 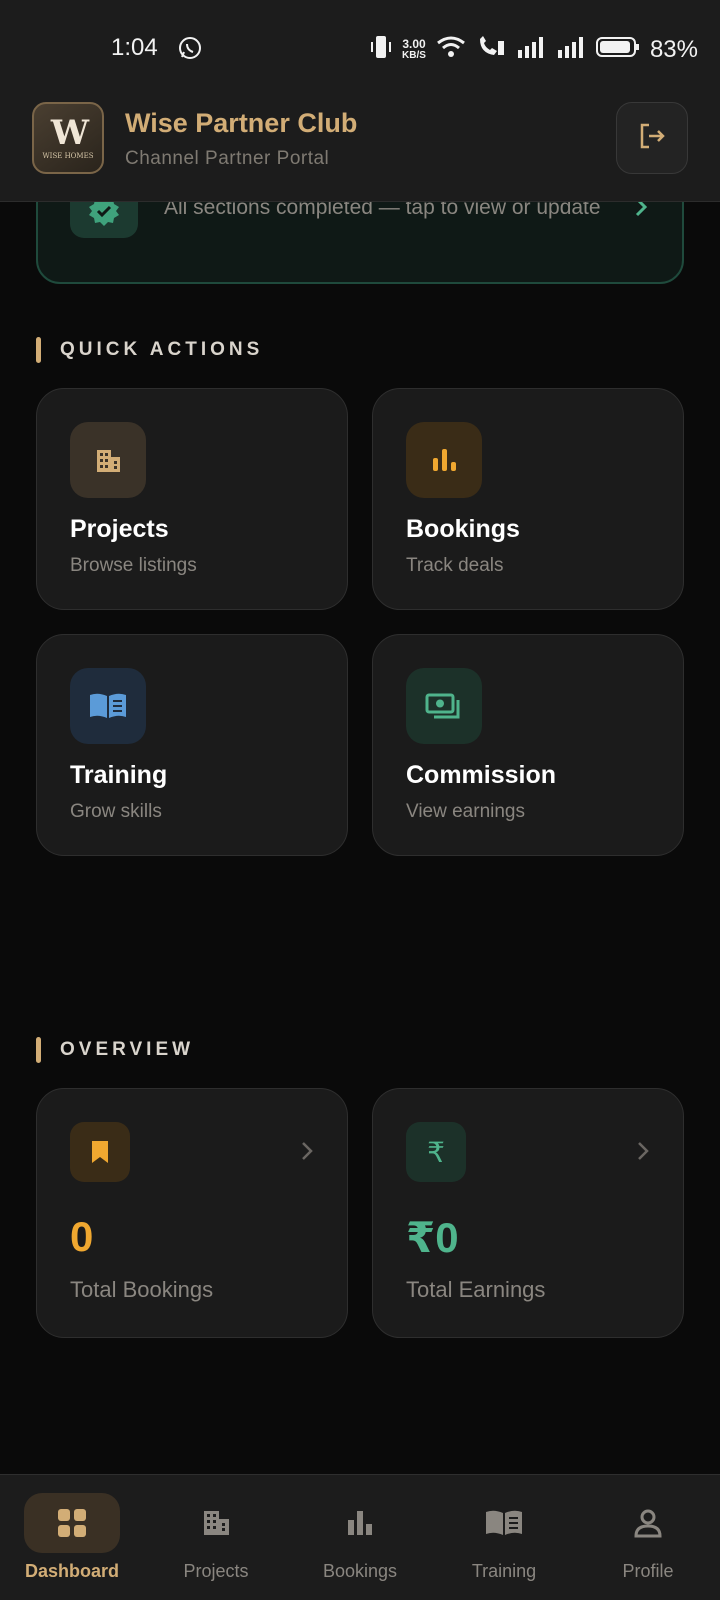 I want to click on nav-item-profile: Profile, so click(x=648, y=1537).